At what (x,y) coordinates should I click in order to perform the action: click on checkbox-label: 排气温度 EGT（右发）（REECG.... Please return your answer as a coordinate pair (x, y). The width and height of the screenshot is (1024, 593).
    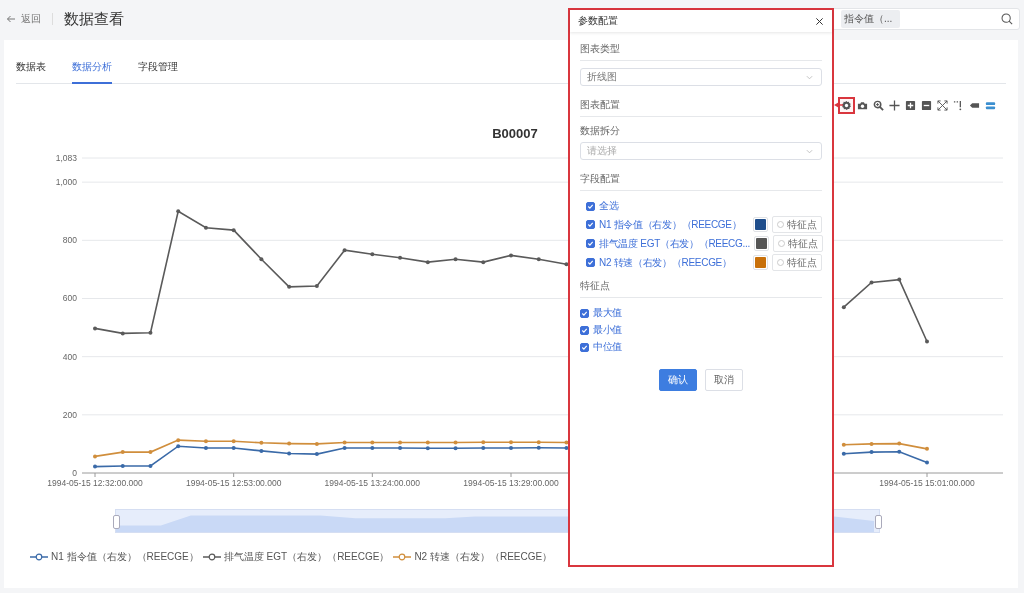
    Looking at the image, I should click on (674, 243).